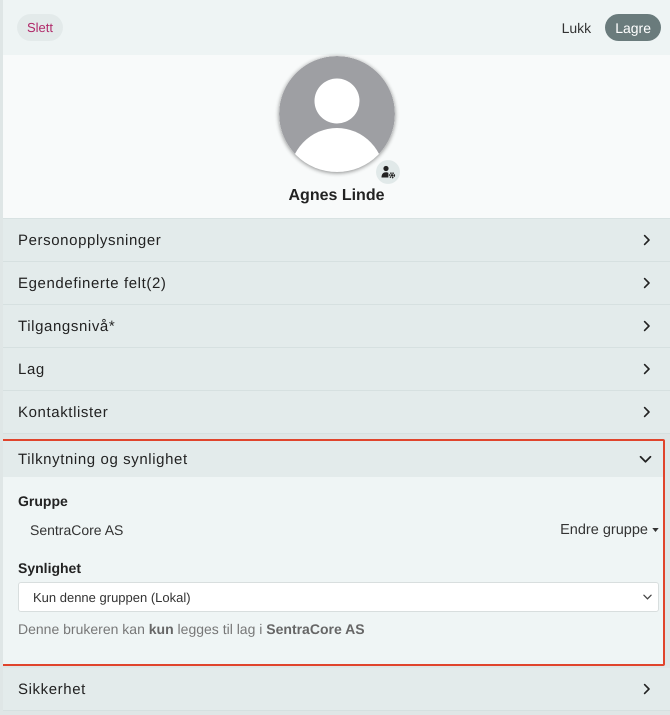 This screenshot has width=670, height=715. I want to click on section-header: Tilknytning og synlighet, so click(333, 459).